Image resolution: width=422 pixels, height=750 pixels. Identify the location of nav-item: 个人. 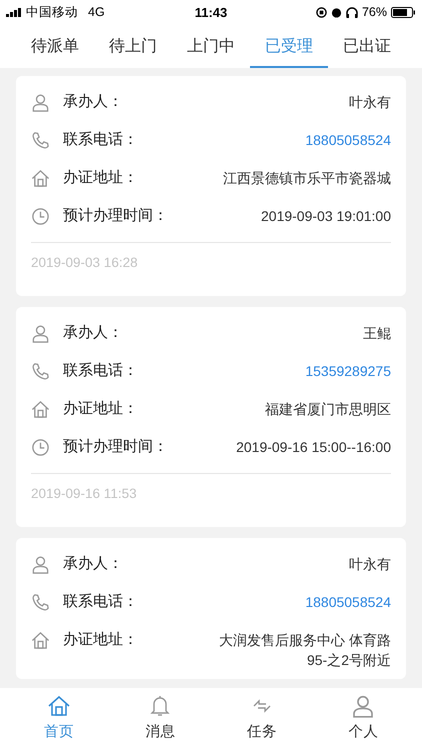
(363, 719).